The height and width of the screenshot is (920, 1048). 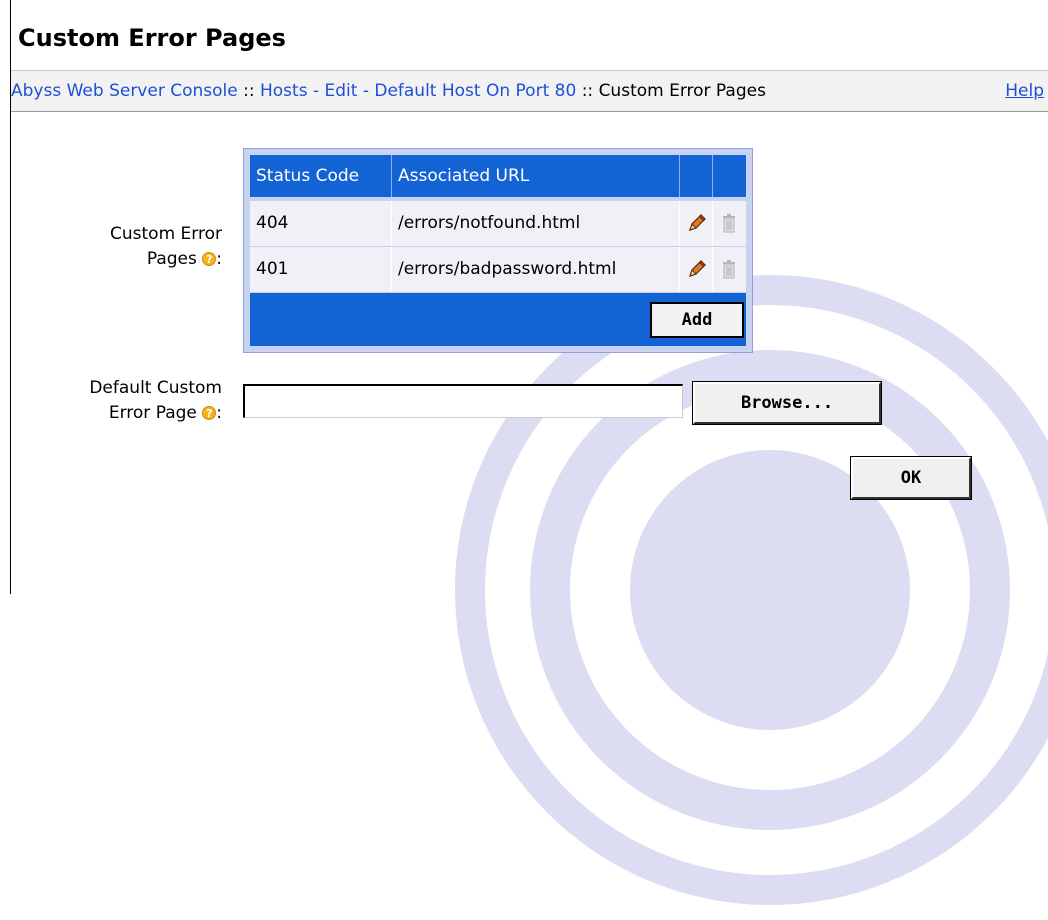 What do you see at coordinates (536, 269) in the screenshot?
I see `associated-url-cell: /errors/badpassword.html` at bounding box center [536, 269].